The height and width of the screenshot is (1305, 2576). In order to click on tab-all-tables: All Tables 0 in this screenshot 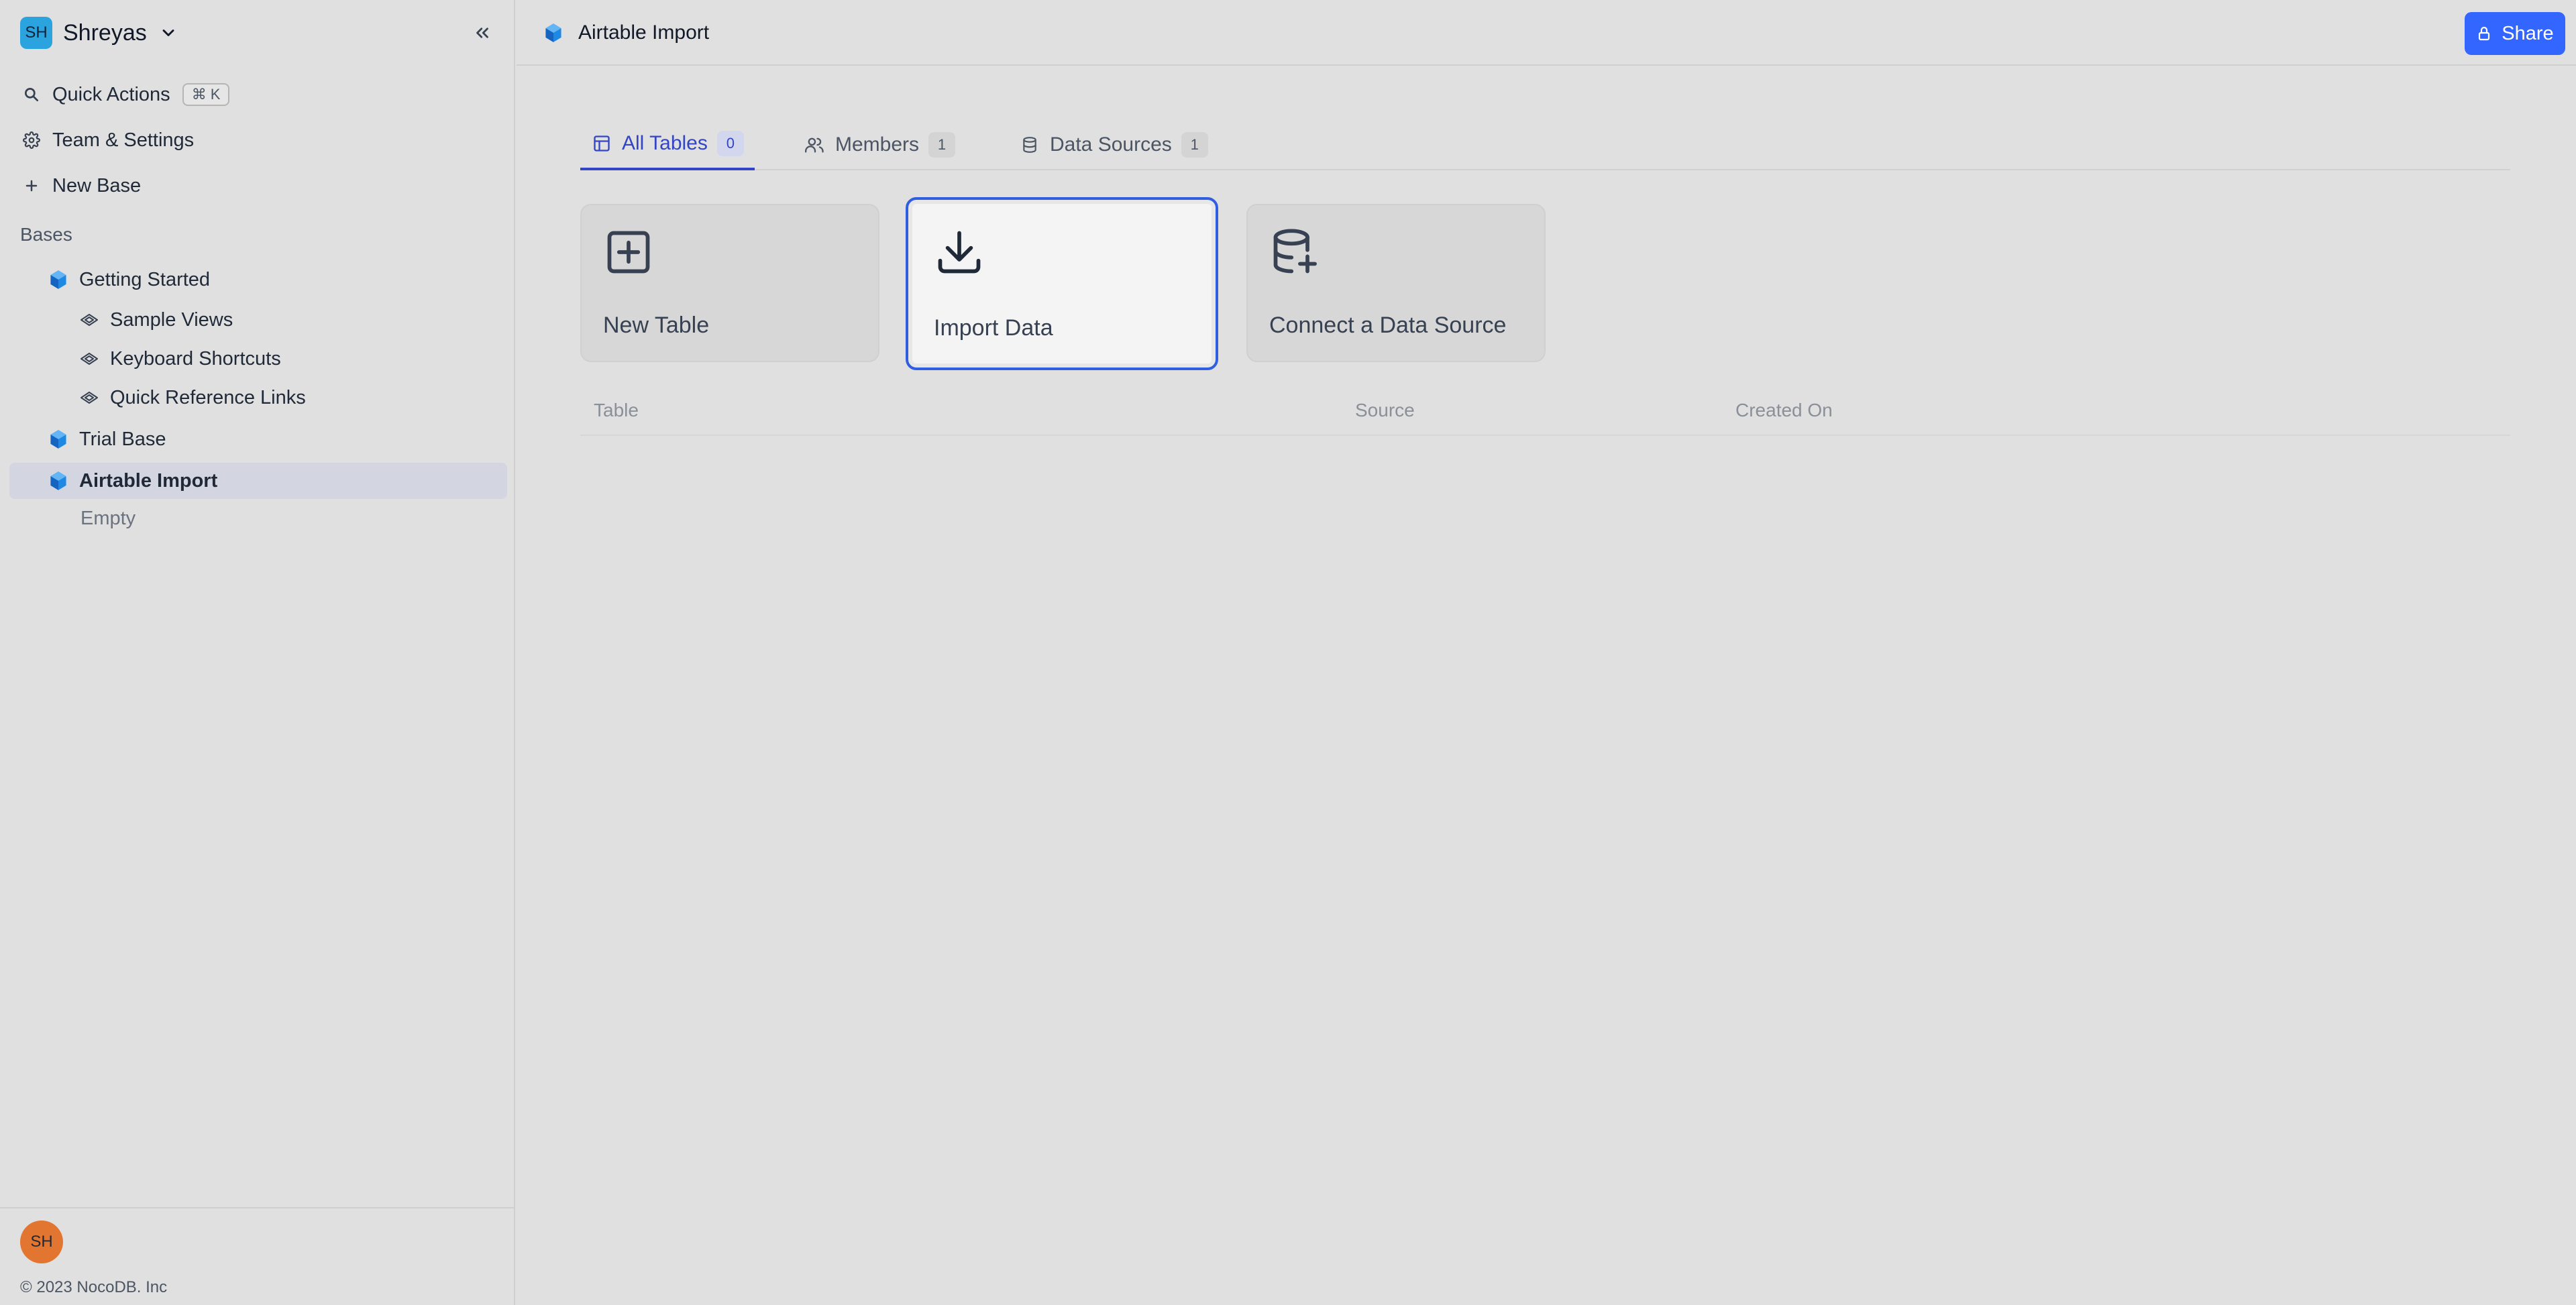, I will do `click(667, 144)`.